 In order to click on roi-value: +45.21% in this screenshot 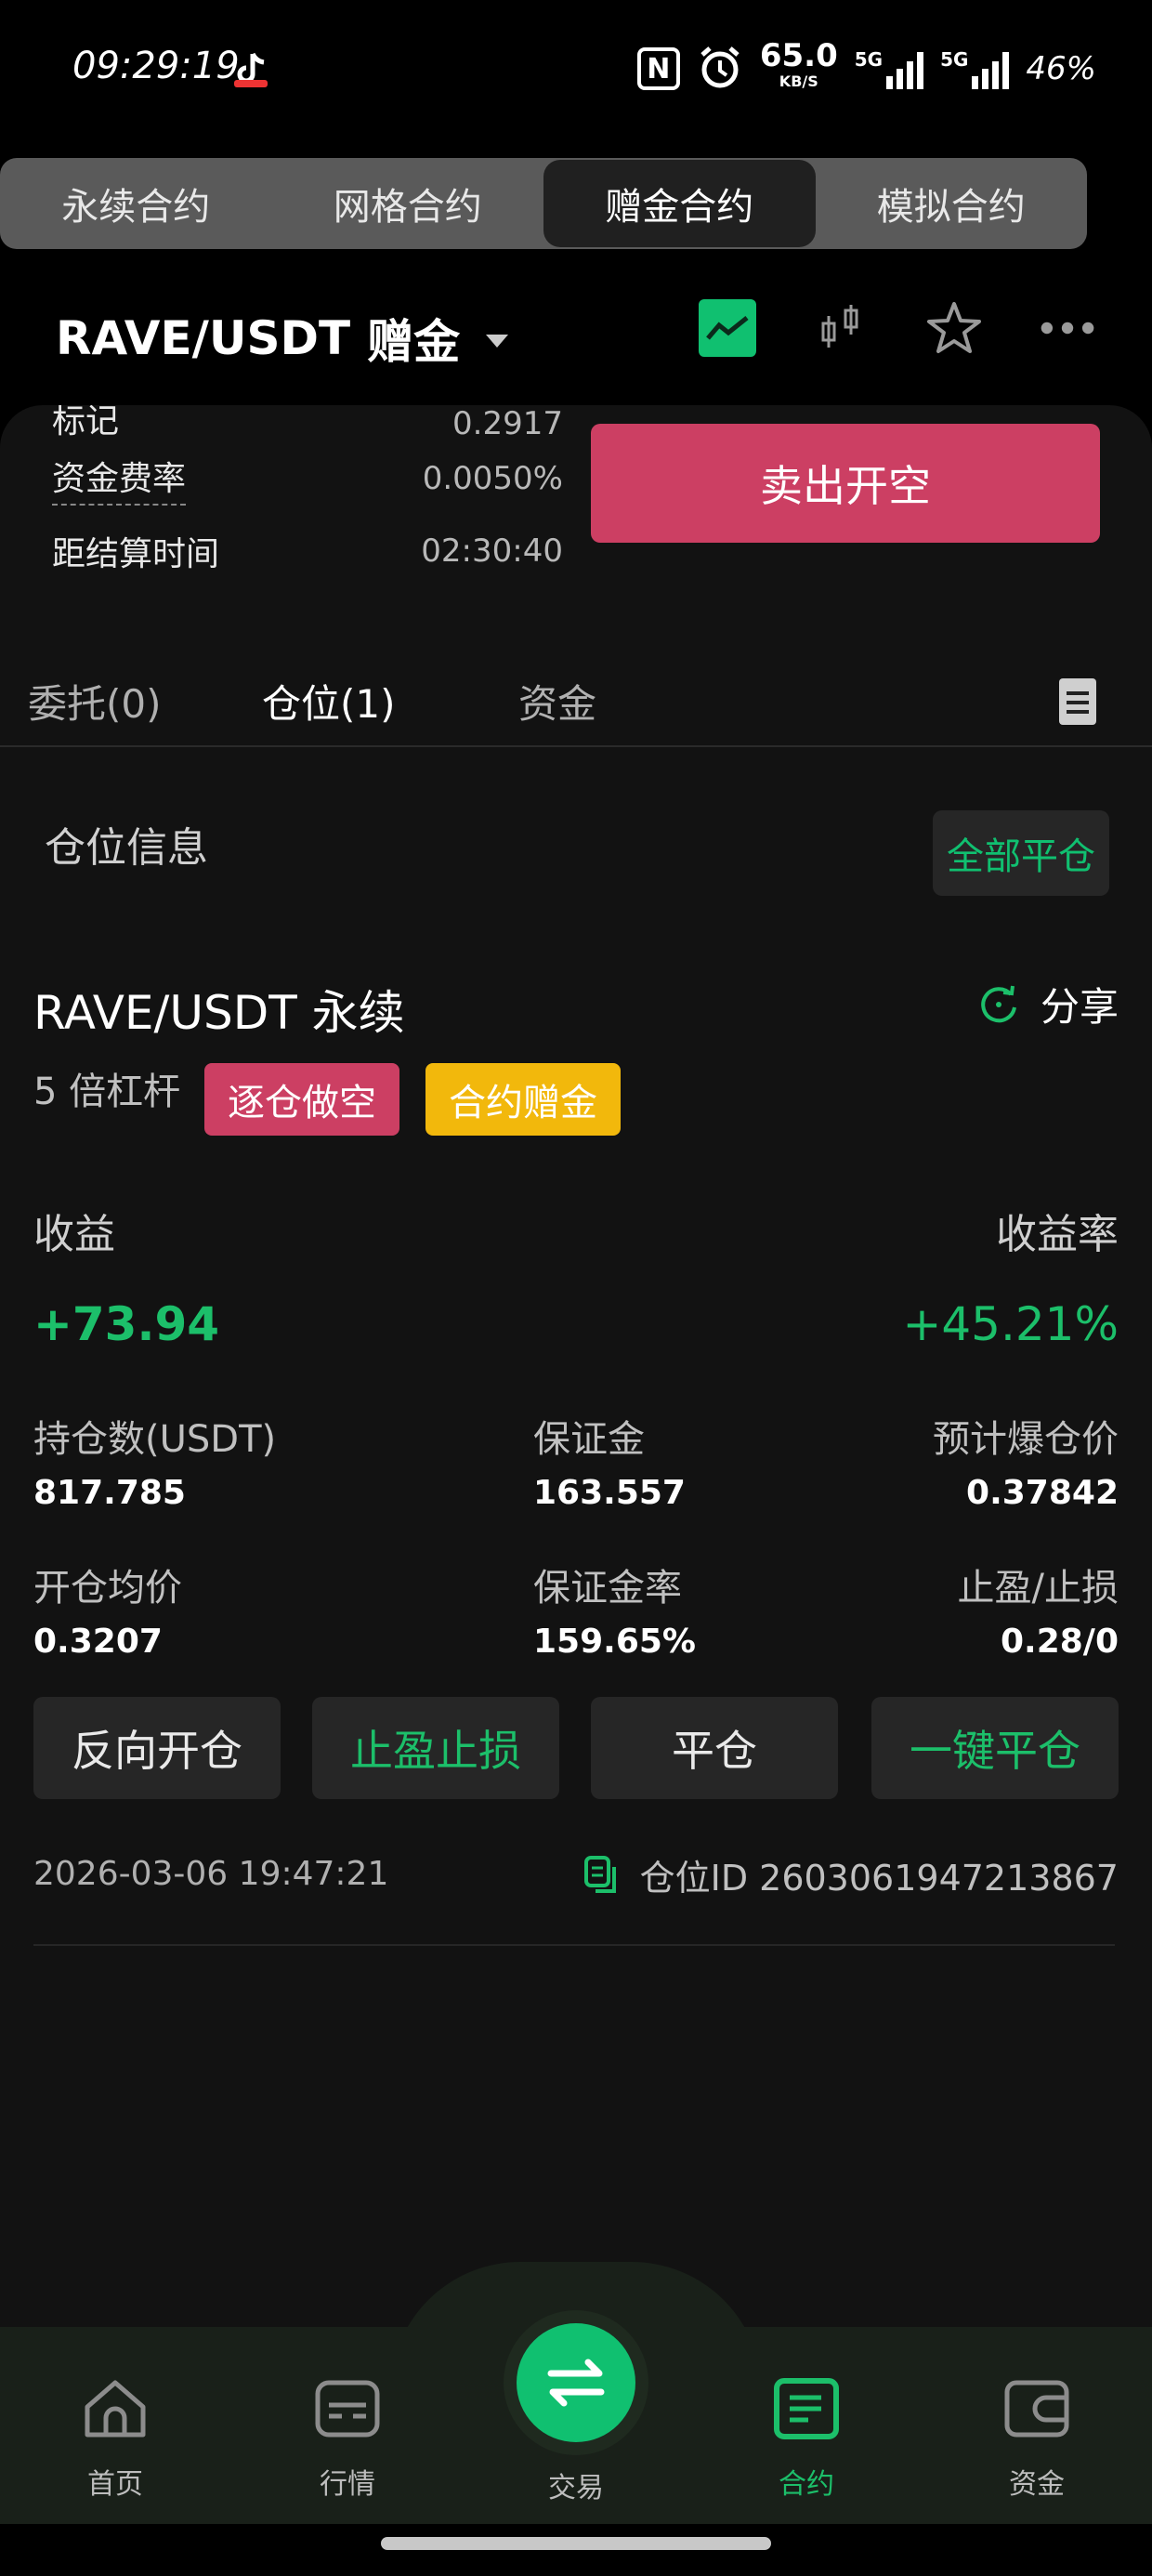, I will do `click(1010, 1324)`.